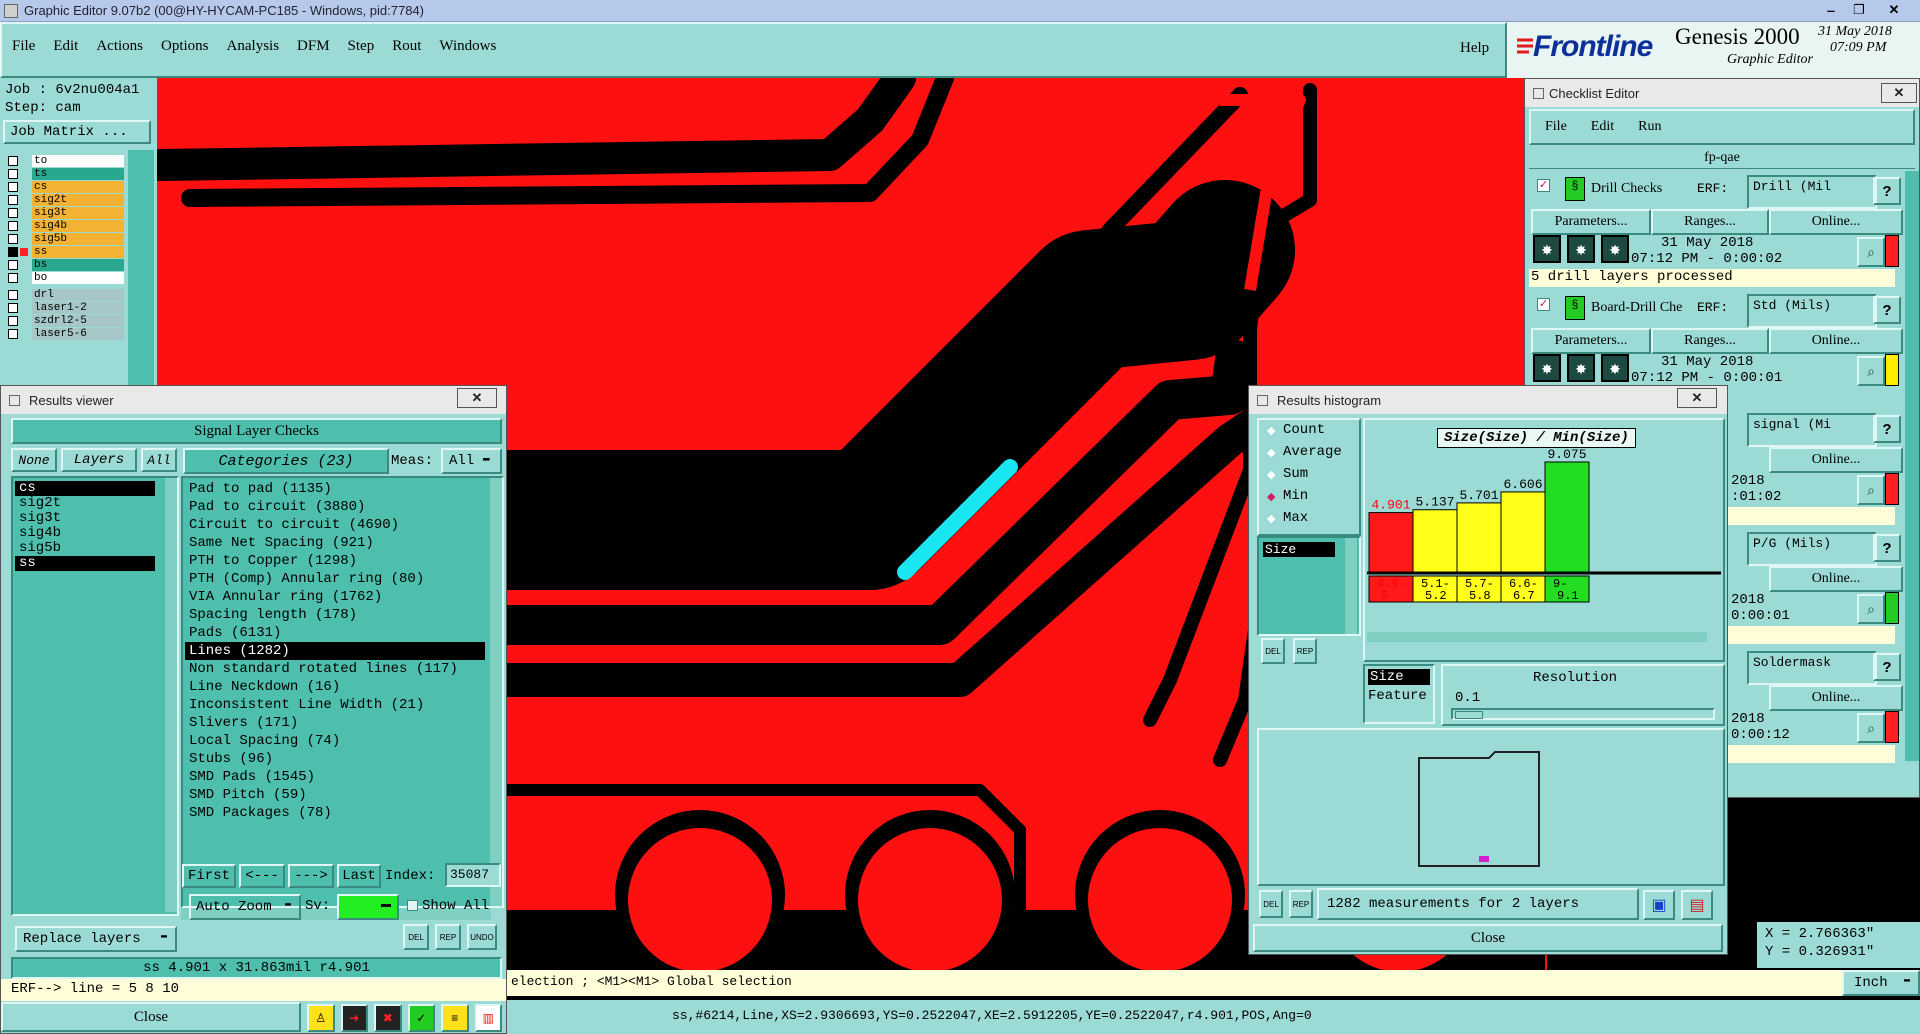 The height and width of the screenshot is (1034, 1920). I want to click on erf-value: Soldermask, so click(1812, 668).